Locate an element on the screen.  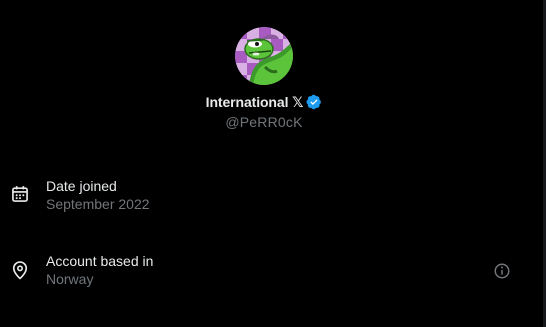
info-icon is located at coordinates (502, 271).